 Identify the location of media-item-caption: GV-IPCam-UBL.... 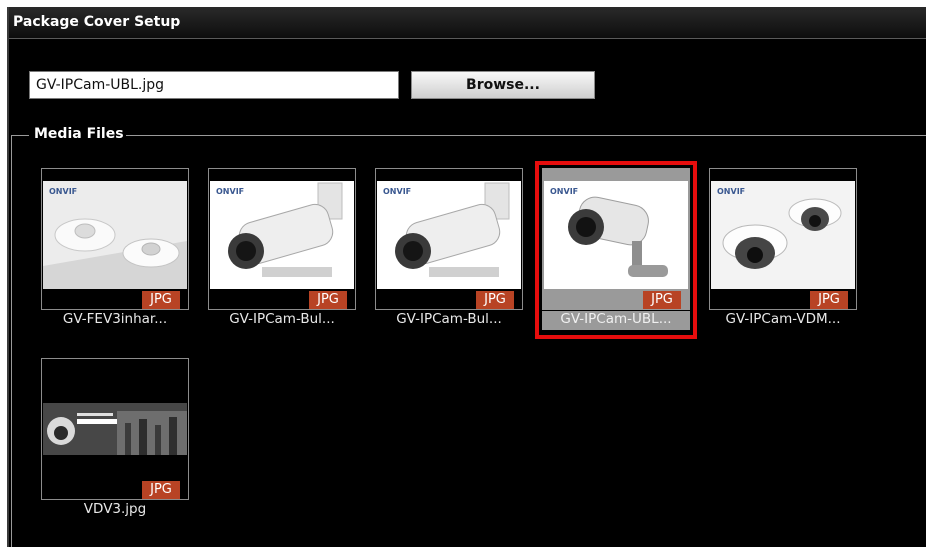
(616, 320).